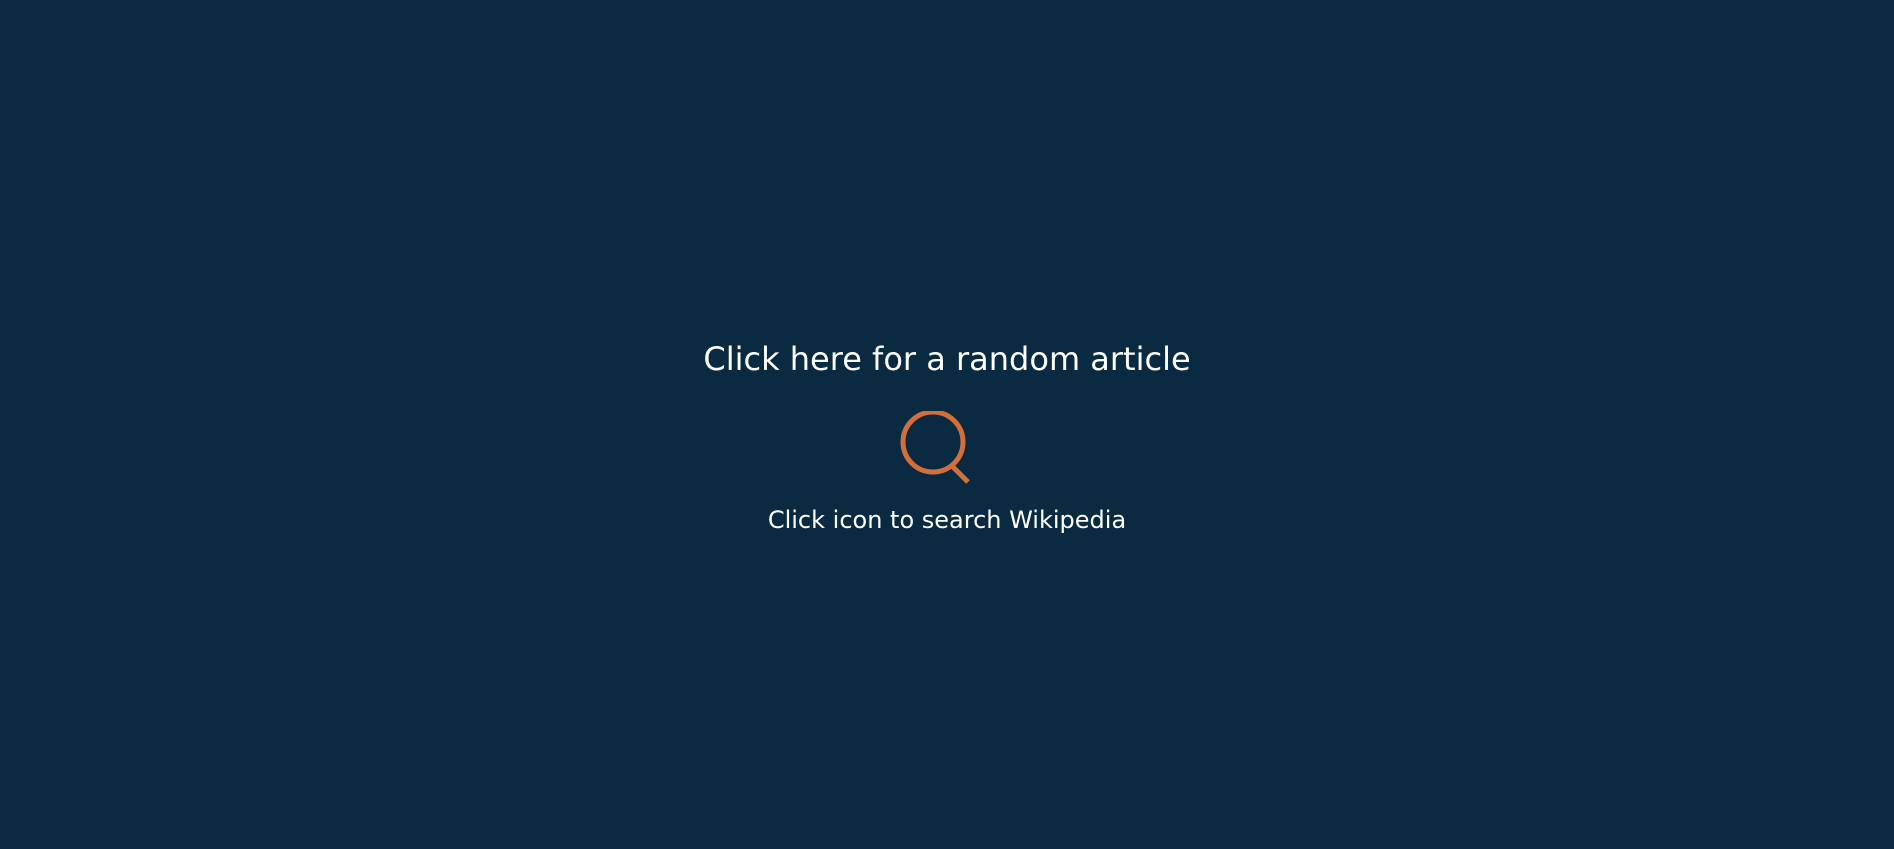 The image size is (1894, 849). What do you see at coordinates (934, 448) in the screenshot?
I see `search-icon` at bounding box center [934, 448].